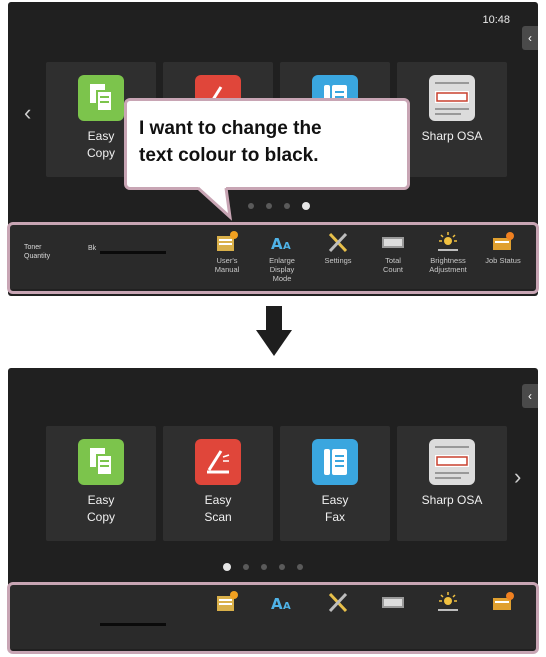  Describe the element at coordinates (496, 20) in the screenshot. I see `clock: 10:48` at that location.